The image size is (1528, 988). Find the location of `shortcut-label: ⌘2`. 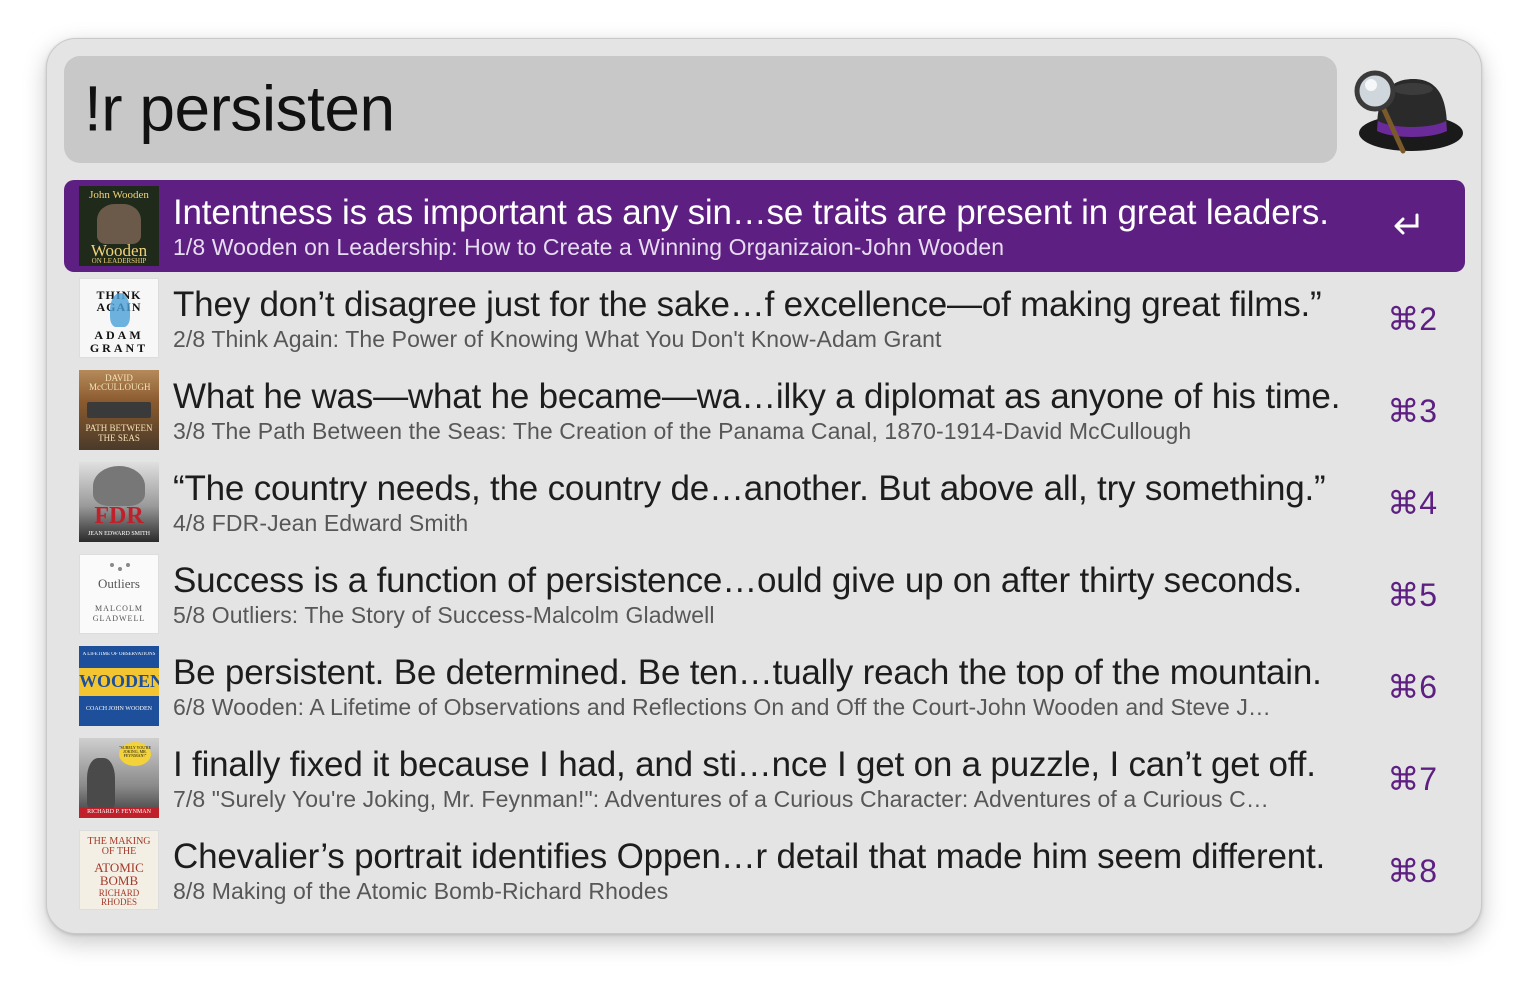

shortcut-label: ⌘2 is located at coordinates (1412, 319).